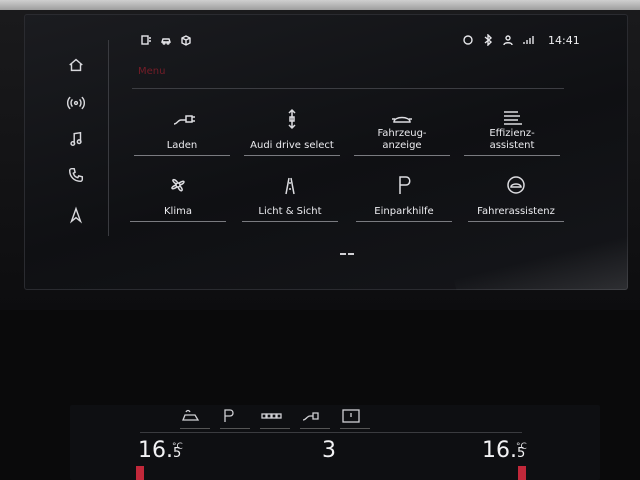 The image size is (640, 480). I want to click on status-bar: 14:41, so click(360, 42).